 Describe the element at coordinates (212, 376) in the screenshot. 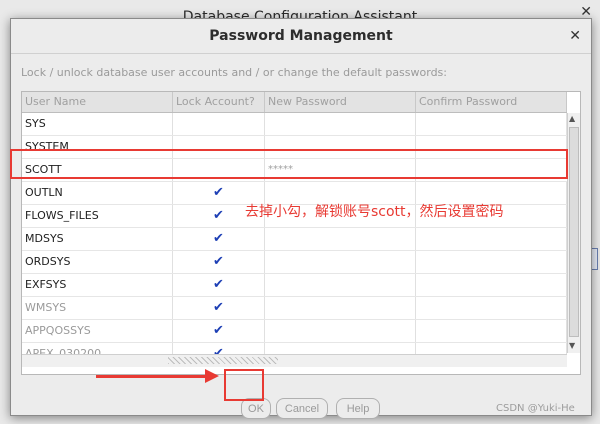

I see `annotation-arrow-head` at that location.